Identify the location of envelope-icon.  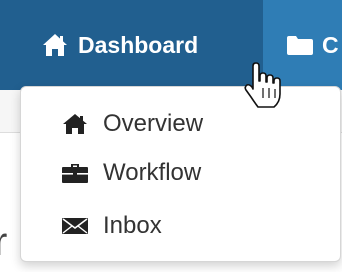
(75, 226).